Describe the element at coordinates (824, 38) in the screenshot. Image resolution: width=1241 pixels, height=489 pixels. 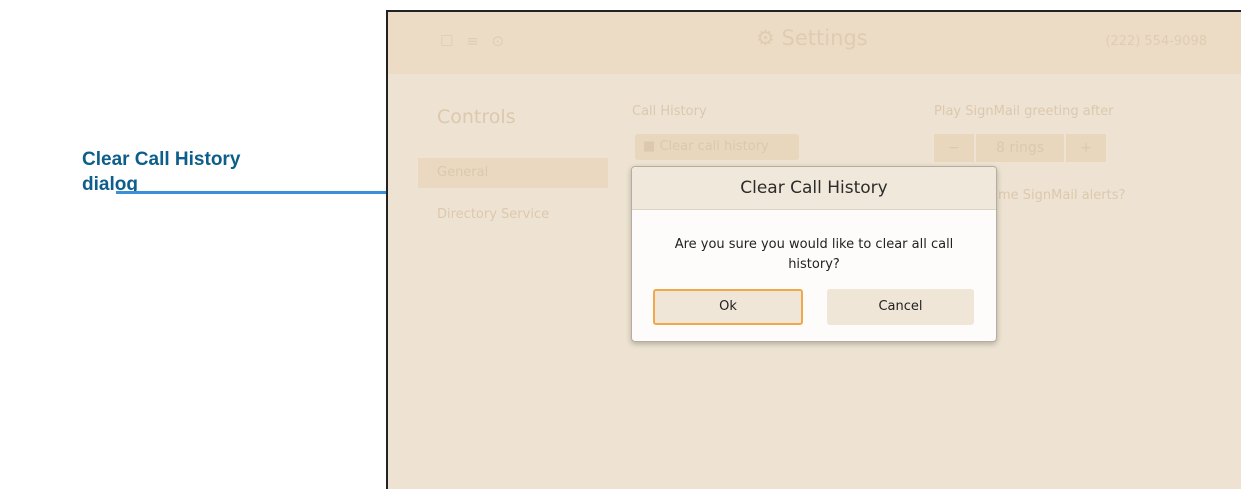
I see `page-title: Settings` at that location.